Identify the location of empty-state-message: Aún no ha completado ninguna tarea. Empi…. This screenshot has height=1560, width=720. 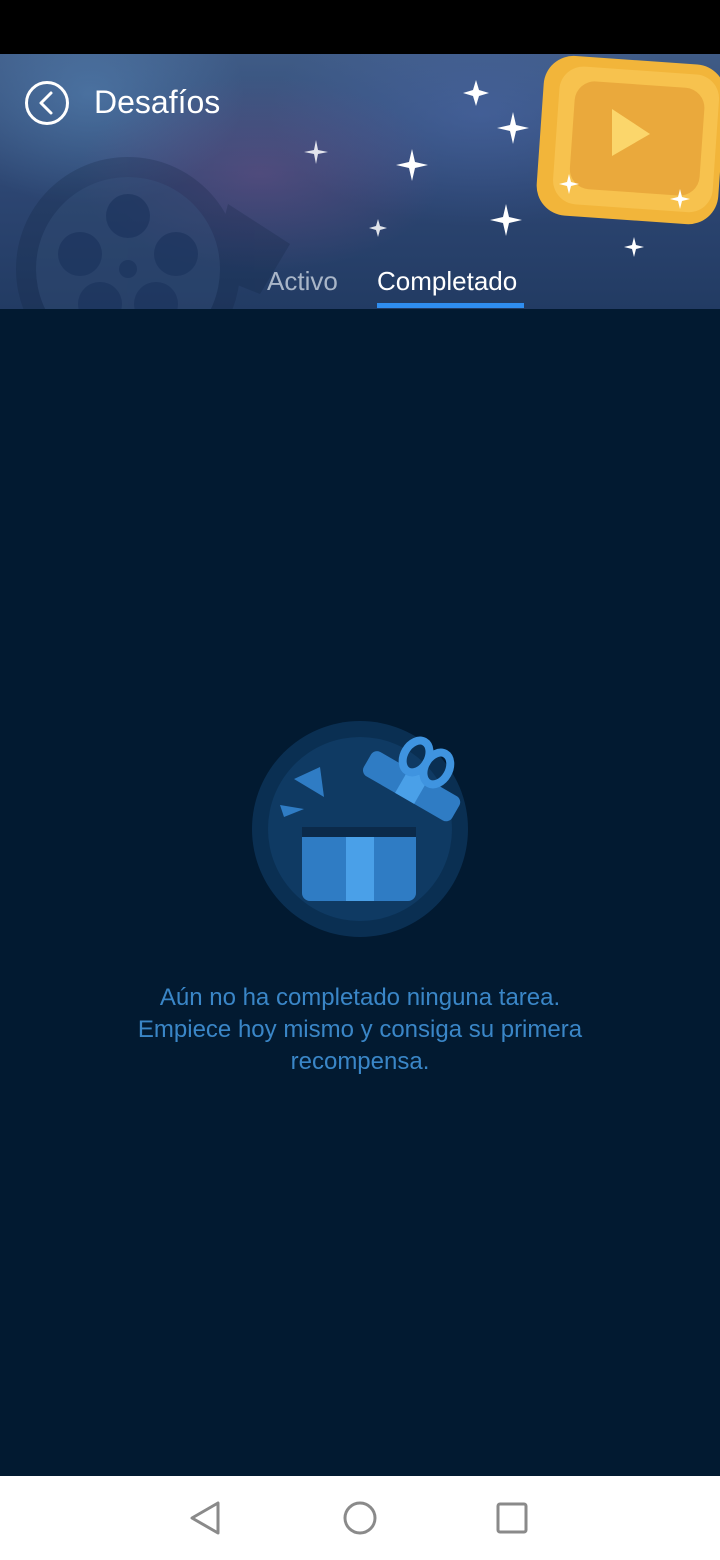
(360, 1030).